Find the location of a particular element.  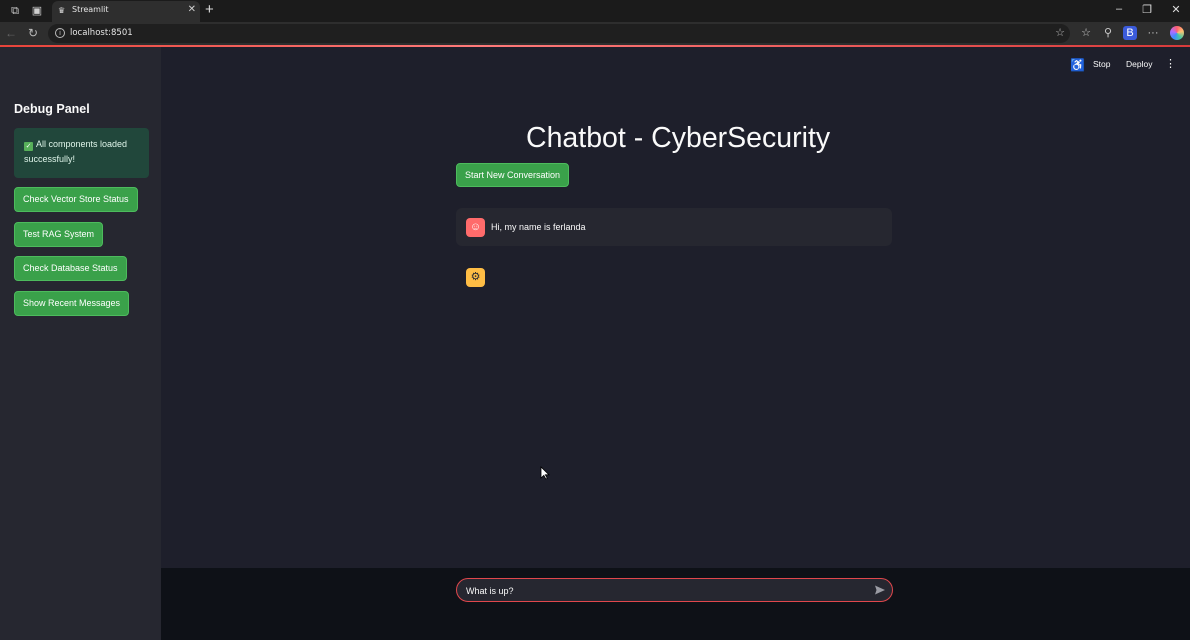

main-menu-icon: ⋮ is located at coordinates (1170, 63).